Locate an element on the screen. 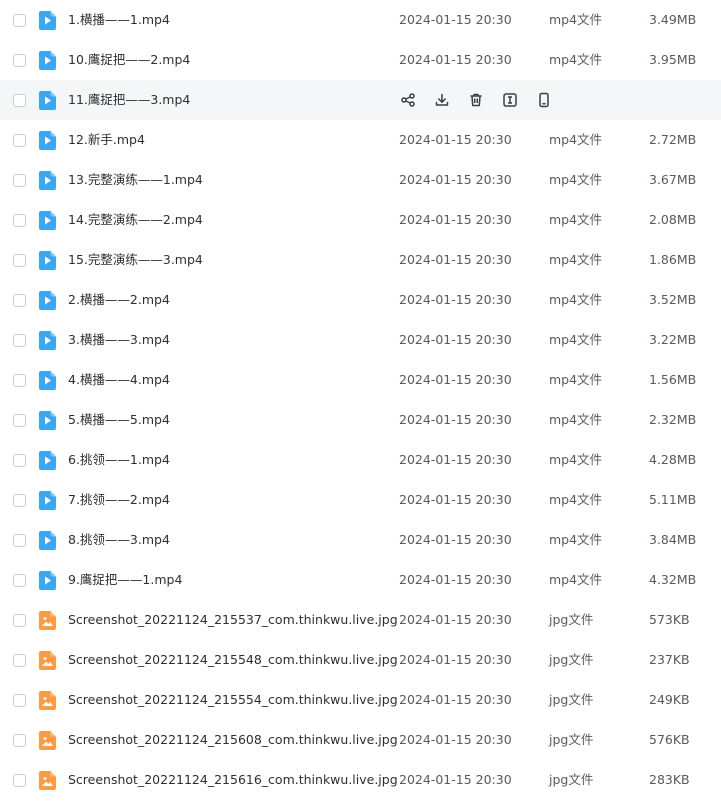 This screenshot has height=807, width=721. share-icon is located at coordinates (408, 100).